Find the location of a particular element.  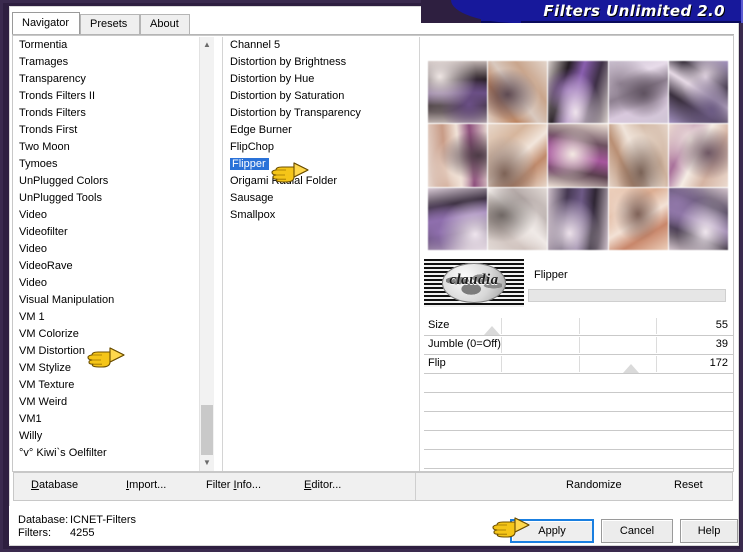

slider-label: Jumble (0=Off) is located at coordinates (464, 344).